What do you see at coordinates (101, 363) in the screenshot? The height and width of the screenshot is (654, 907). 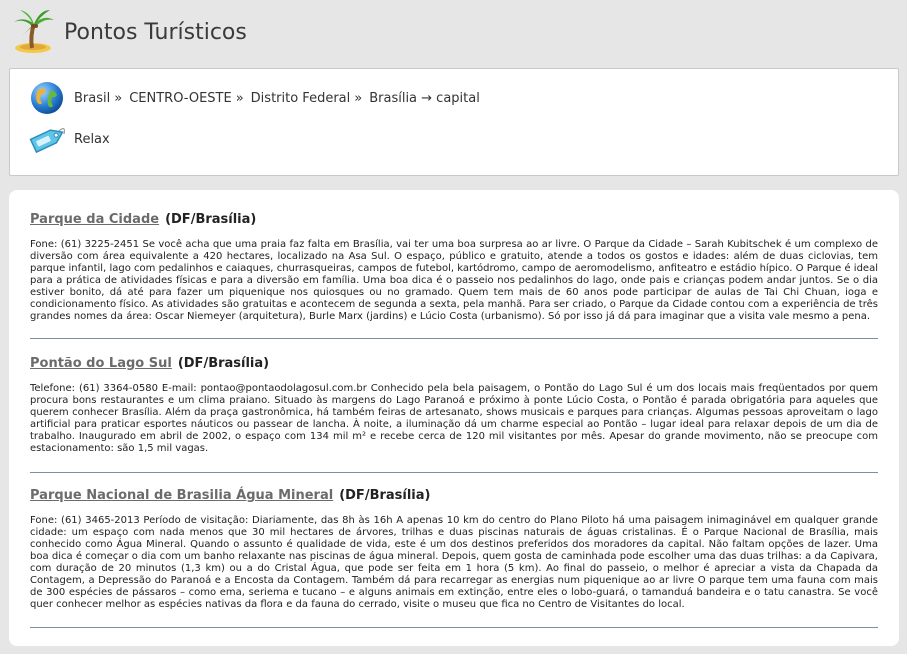 I see `attraction-link: Pontão do Lago Sul` at bounding box center [101, 363].